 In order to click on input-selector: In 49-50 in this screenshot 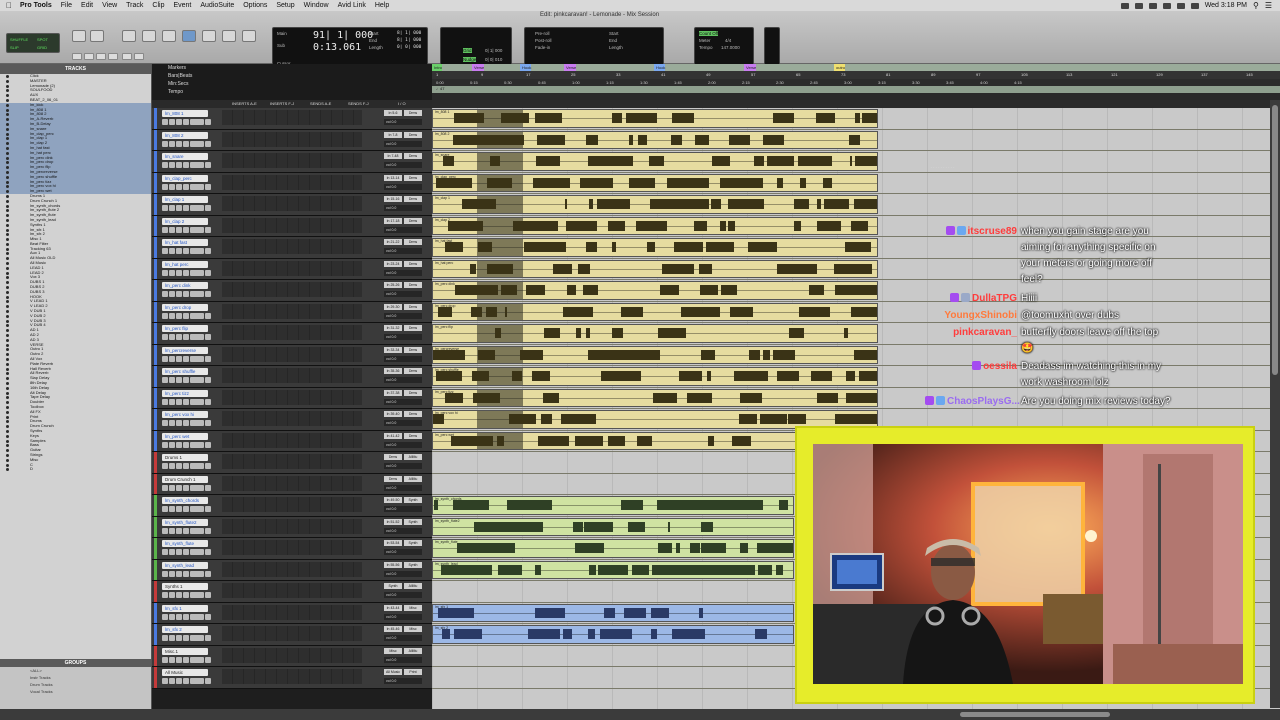, I will do `click(393, 500)`.